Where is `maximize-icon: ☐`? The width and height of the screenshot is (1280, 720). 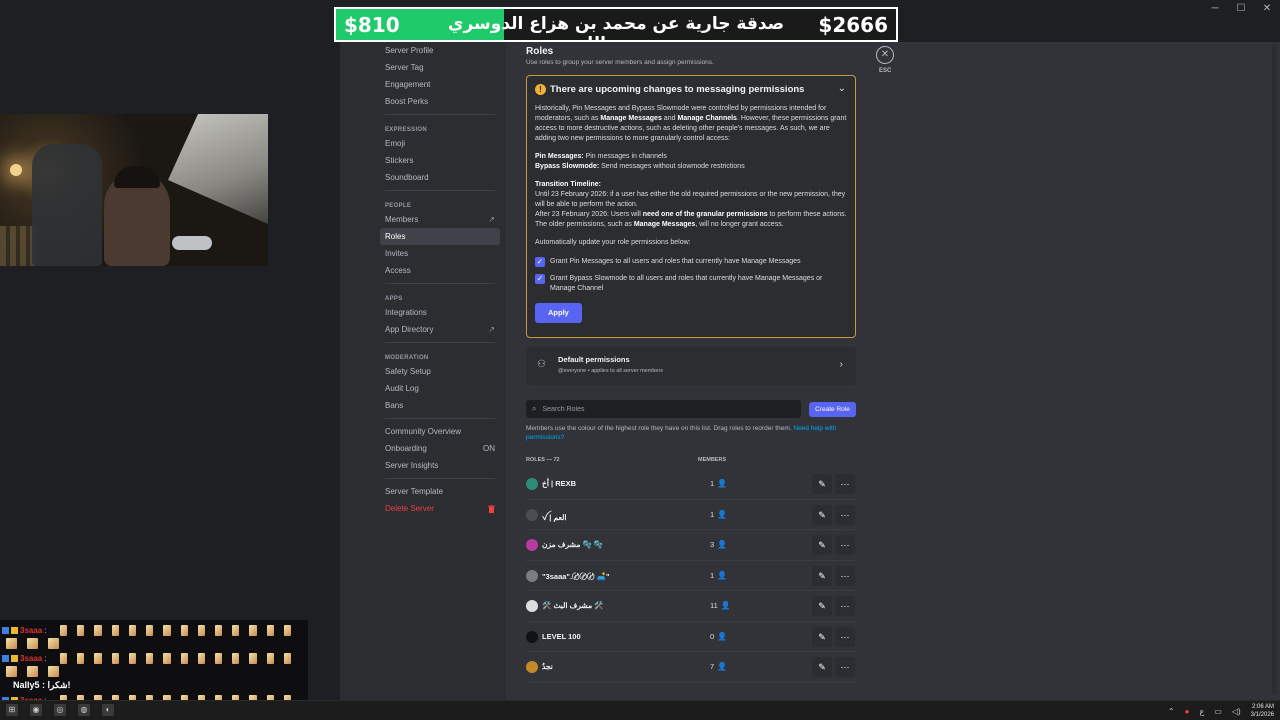
maximize-icon: ☐ is located at coordinates (1241, 9).